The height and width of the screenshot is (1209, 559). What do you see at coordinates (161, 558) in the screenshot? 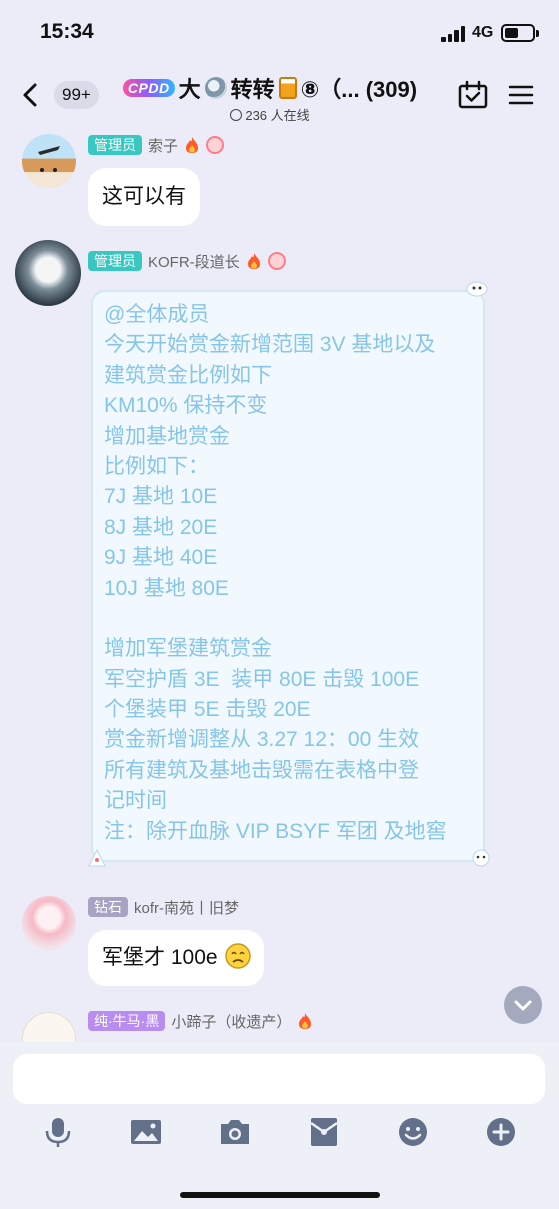
I see `notice-line: 9J 基地 40E` at bounding box center [161, 558].